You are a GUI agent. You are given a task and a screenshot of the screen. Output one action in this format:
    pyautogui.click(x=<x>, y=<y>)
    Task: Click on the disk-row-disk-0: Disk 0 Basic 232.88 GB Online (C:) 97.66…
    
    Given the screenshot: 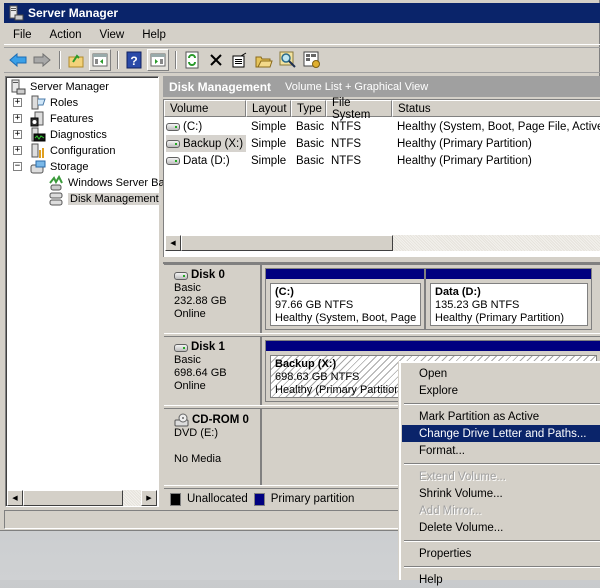 What is the action you would take?
    pyautogui.click(x=382, y=299)
    